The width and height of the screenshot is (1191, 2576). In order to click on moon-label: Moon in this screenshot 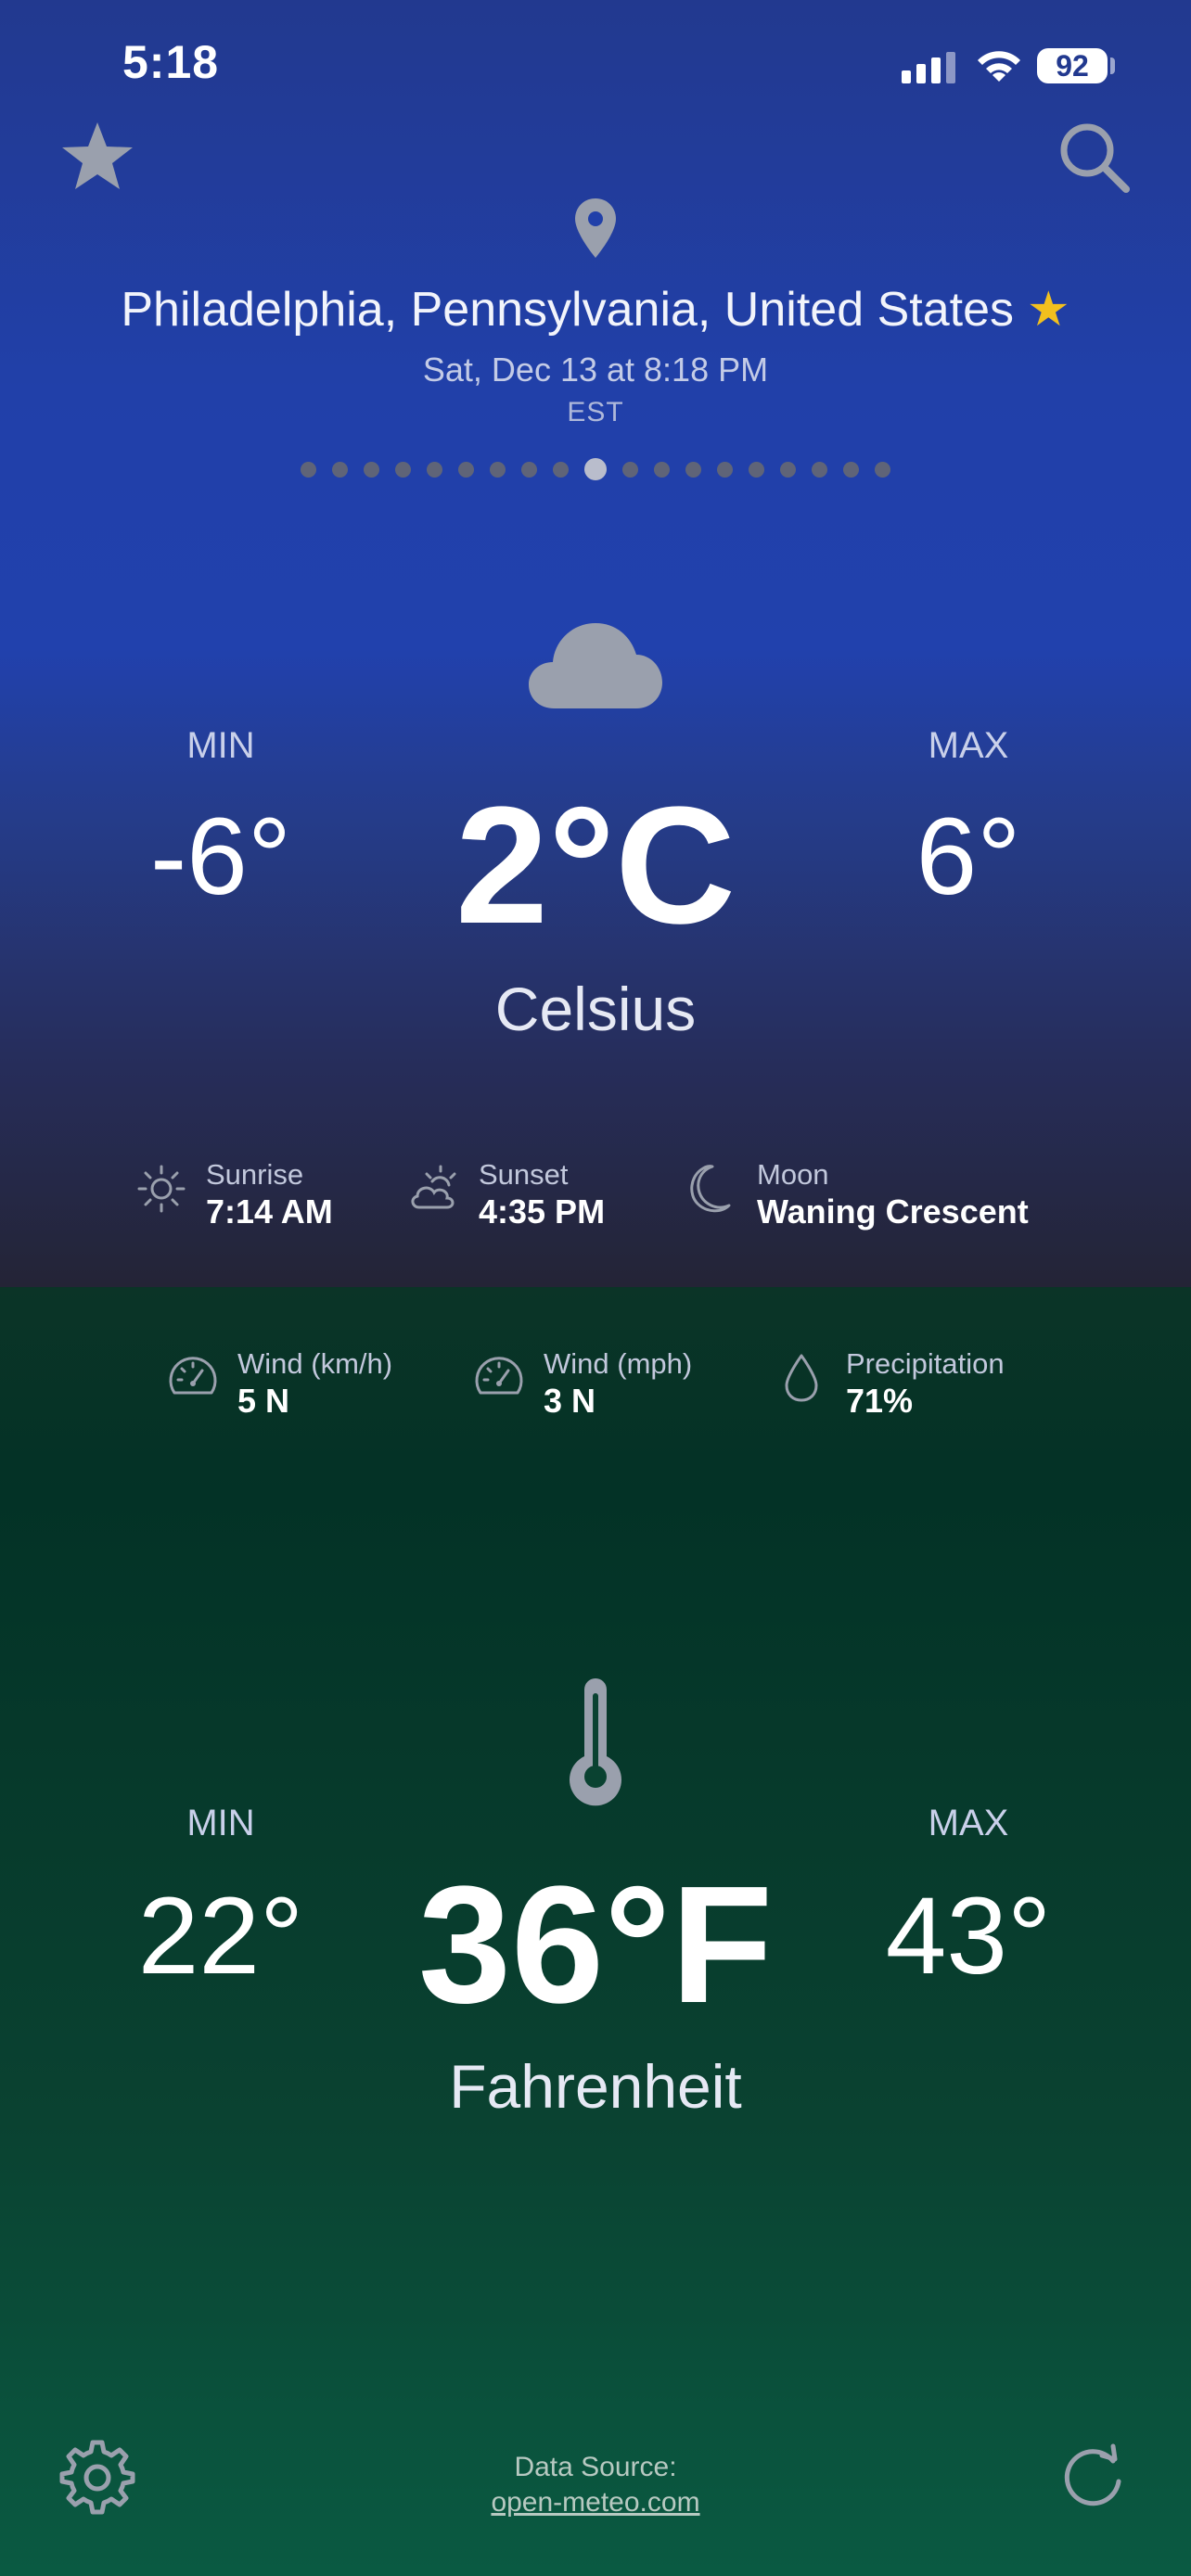, I will do `click(793, 1174)`.